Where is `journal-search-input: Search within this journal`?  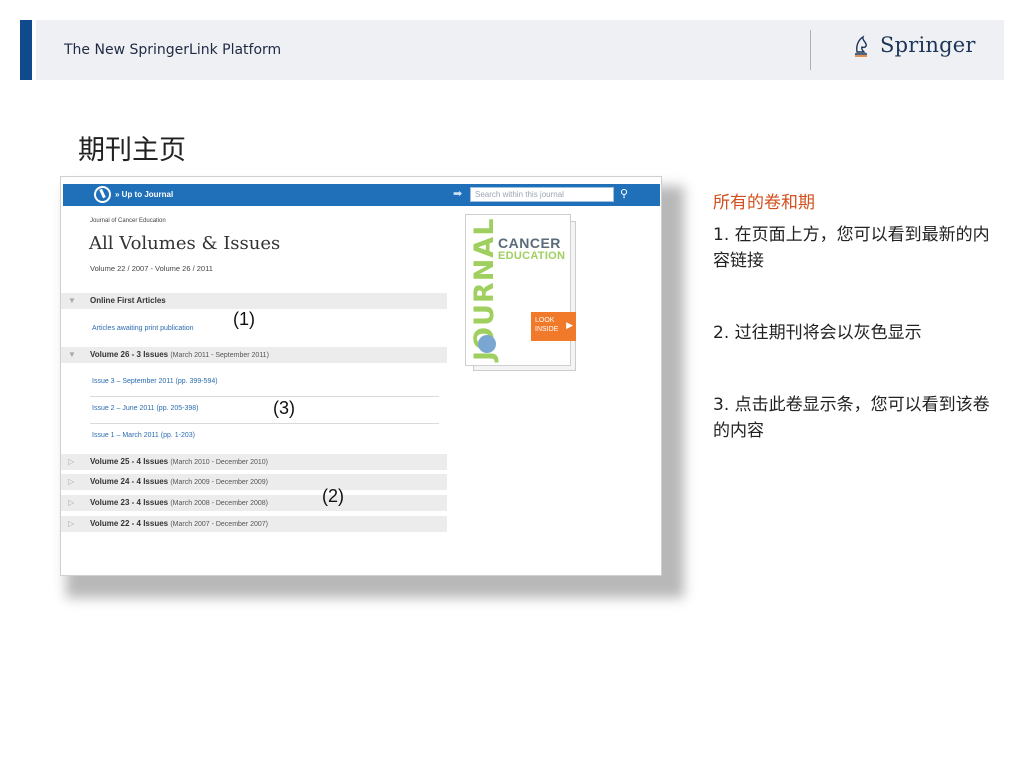 journal-search-input: Search within this journal is located at coordinates (542, 194).